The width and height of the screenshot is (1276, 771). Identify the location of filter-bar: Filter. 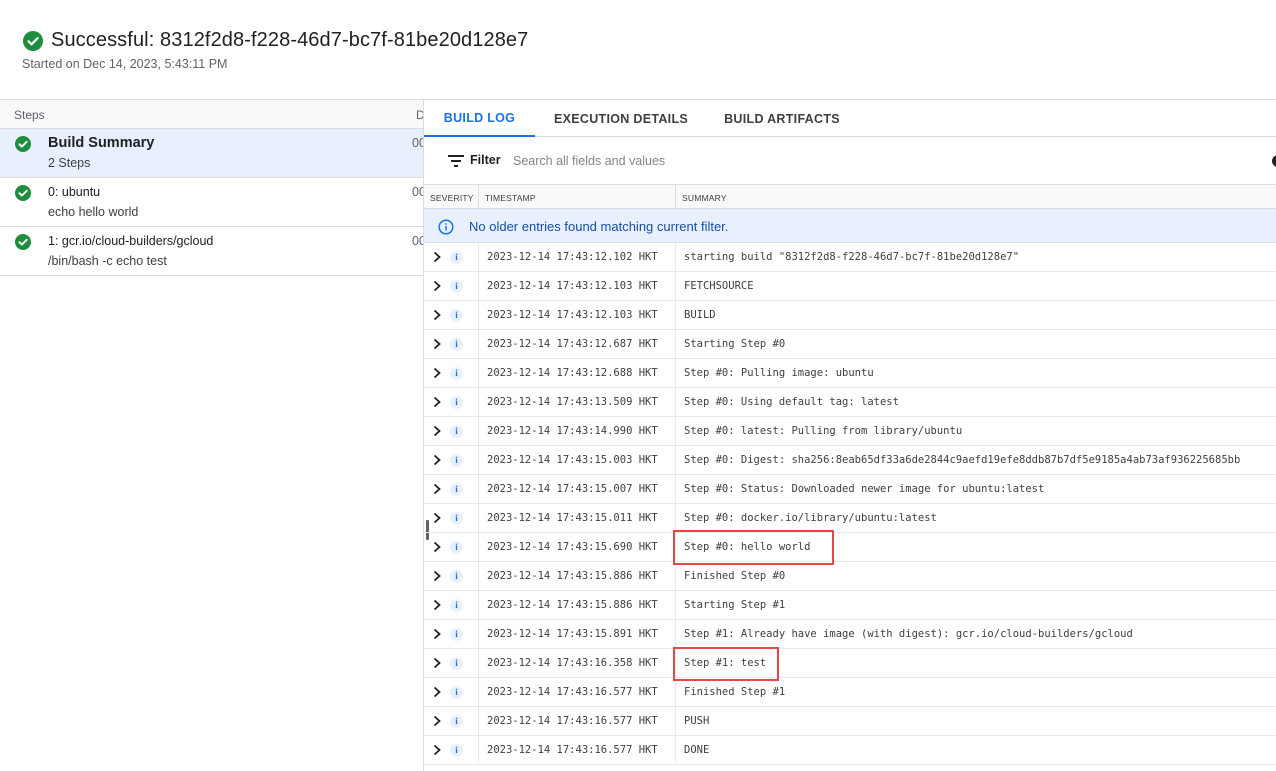
(850, 161).